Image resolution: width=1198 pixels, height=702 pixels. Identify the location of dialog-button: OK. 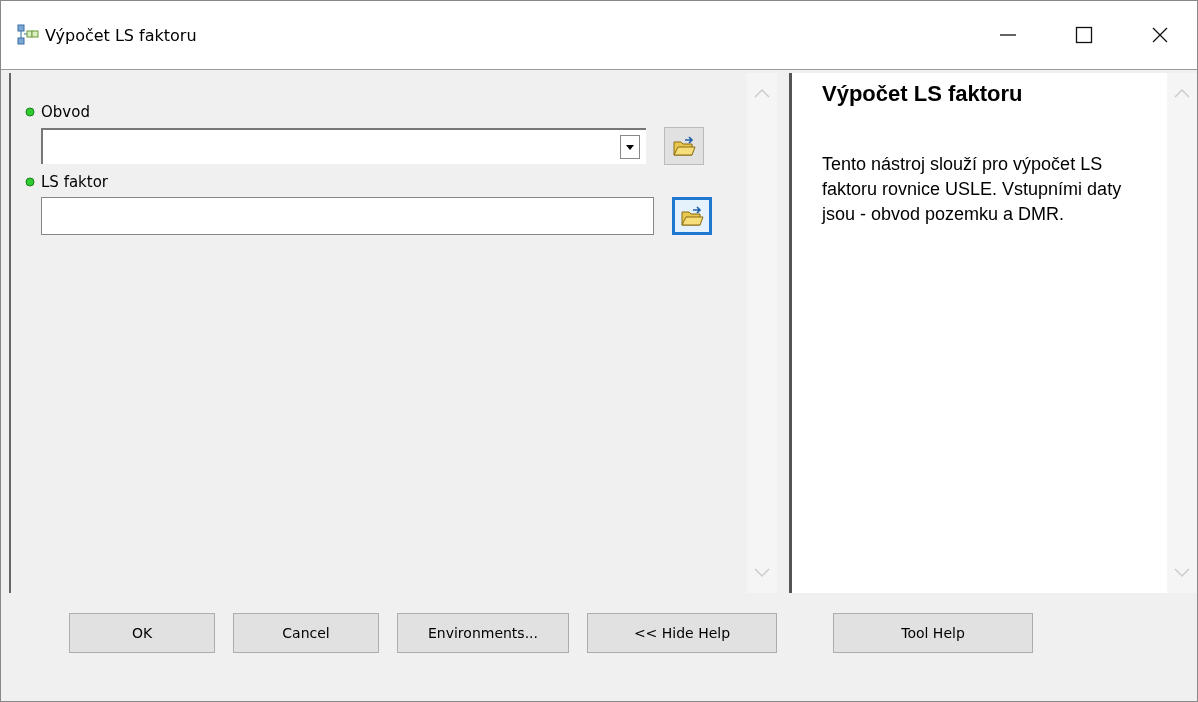
(142, 633).